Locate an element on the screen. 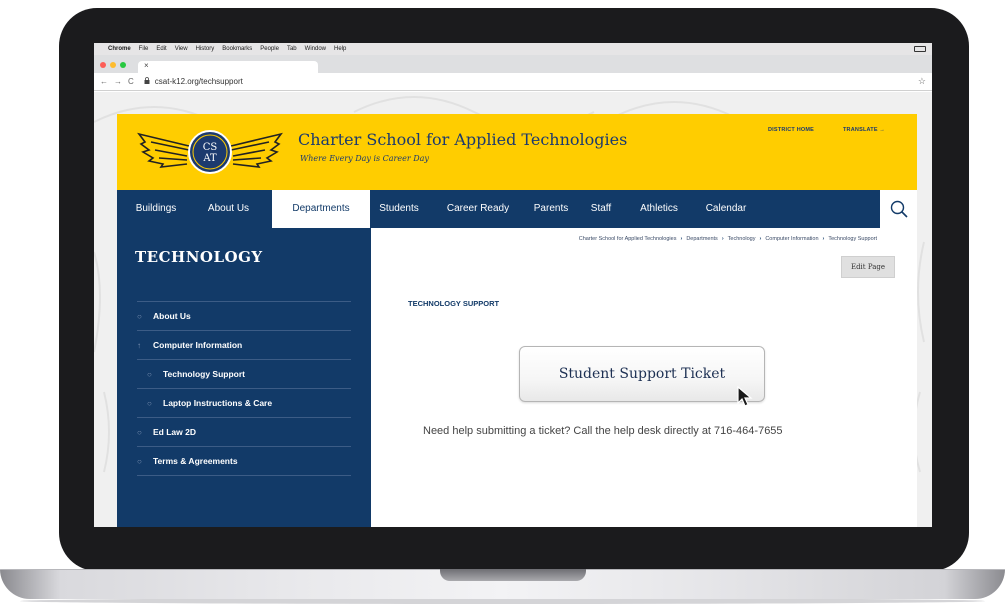 The image size is (1005, 605). sidebar-item-laptop-instructions: ○ Laptop Instructions & Care is located at coordinates (244, 402).